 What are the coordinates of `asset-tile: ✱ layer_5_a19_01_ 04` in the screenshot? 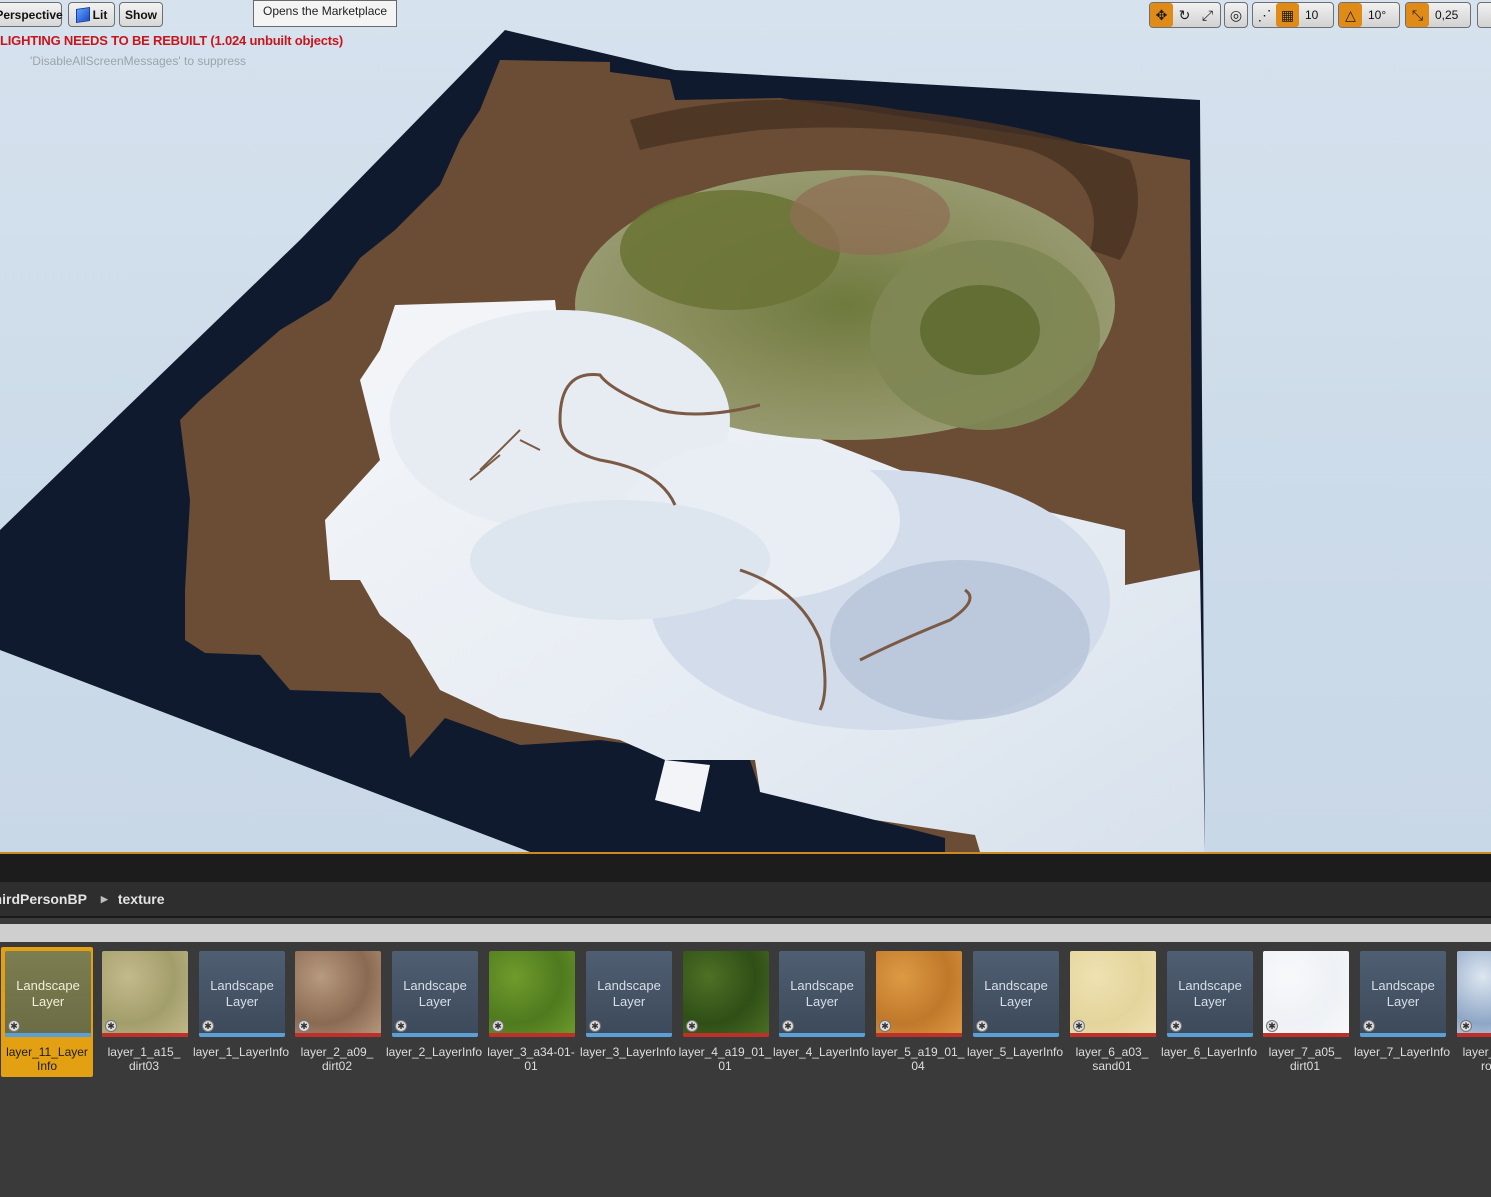 It's located at (918, 1012).